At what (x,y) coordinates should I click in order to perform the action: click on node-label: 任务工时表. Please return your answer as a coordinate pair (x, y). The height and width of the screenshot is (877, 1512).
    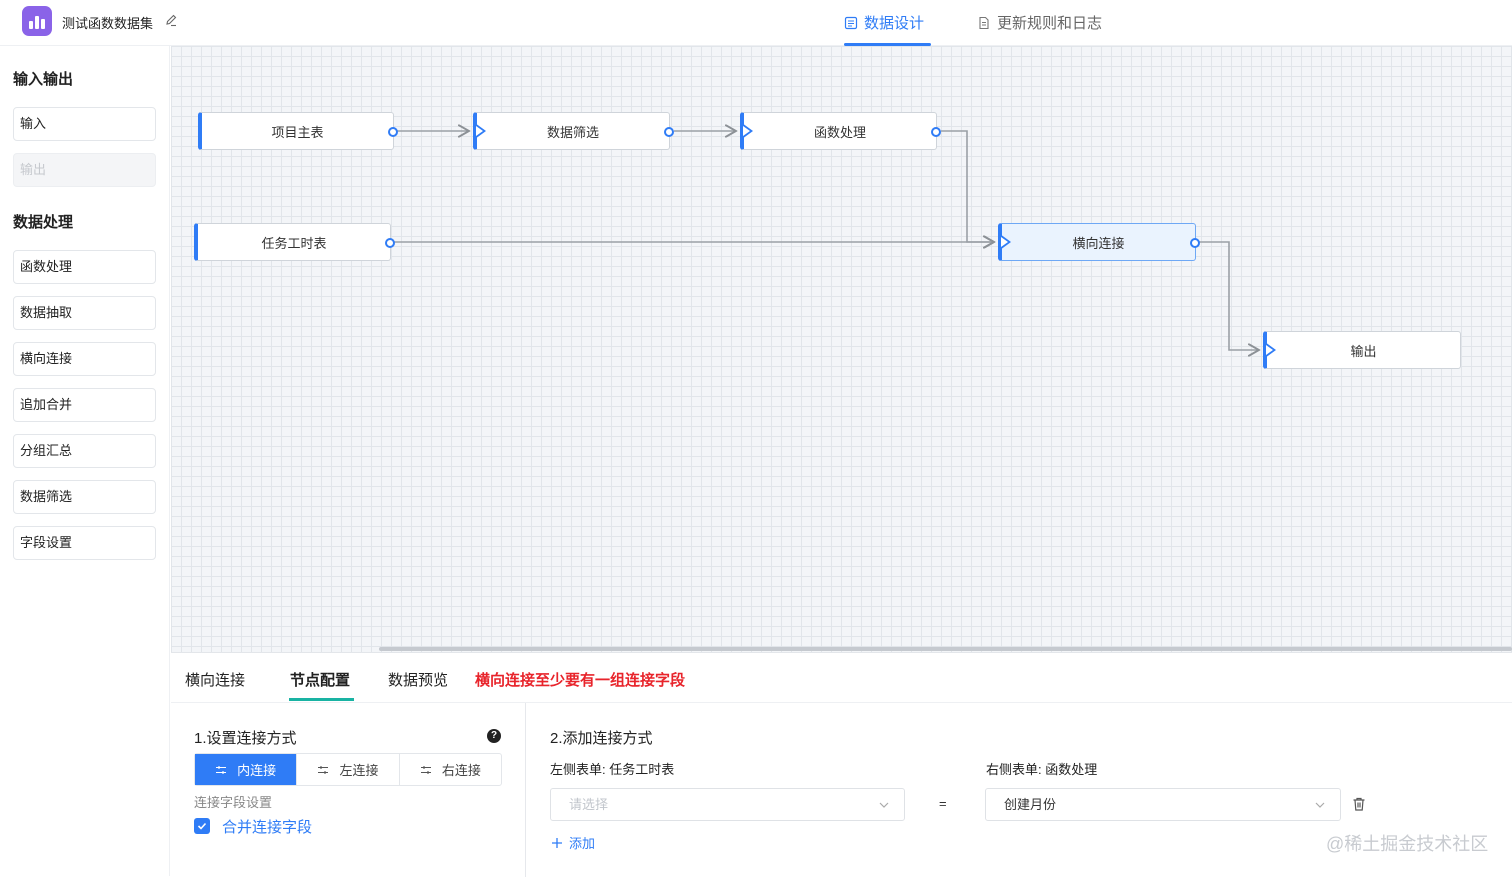
    Looking at the image, I should click on (294, 243).